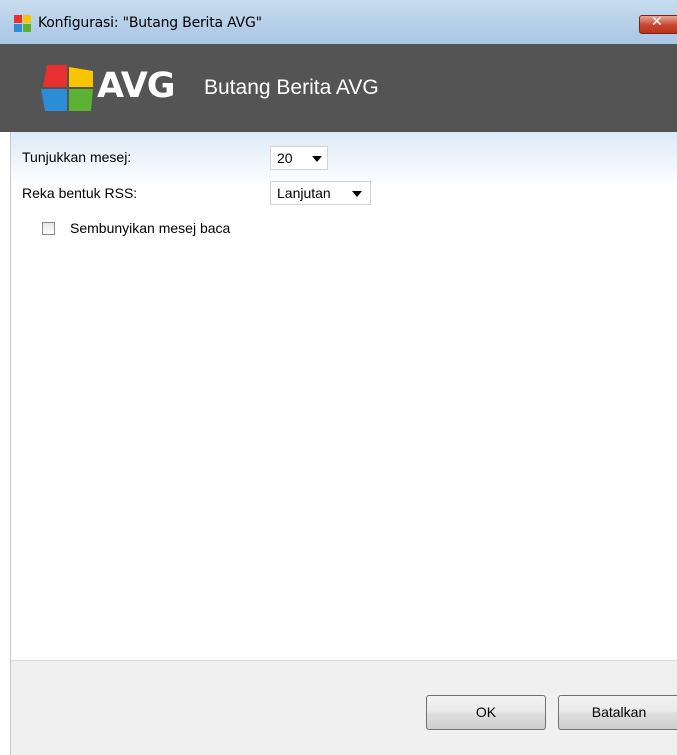  I want to click on avg-logo-icon, so click(22, 23).